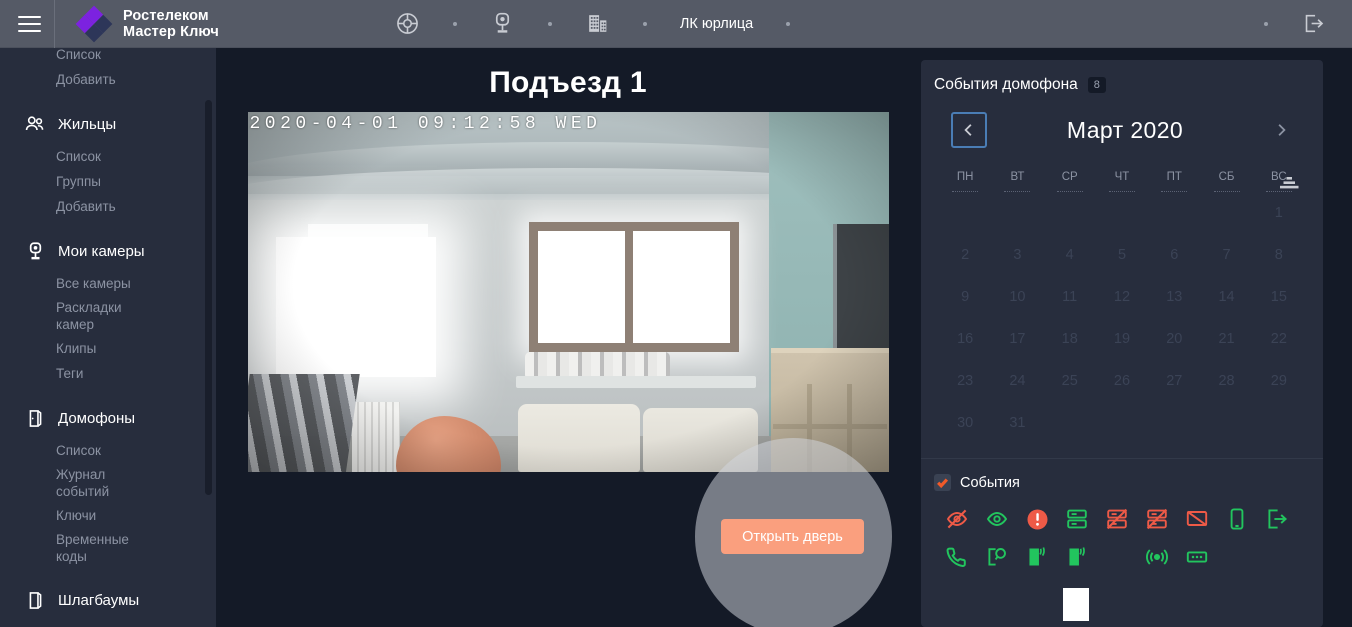 Image resolution: width=1352 pixels, height=627 pixels. I want to click on door-message-icon, so click(997, 557).